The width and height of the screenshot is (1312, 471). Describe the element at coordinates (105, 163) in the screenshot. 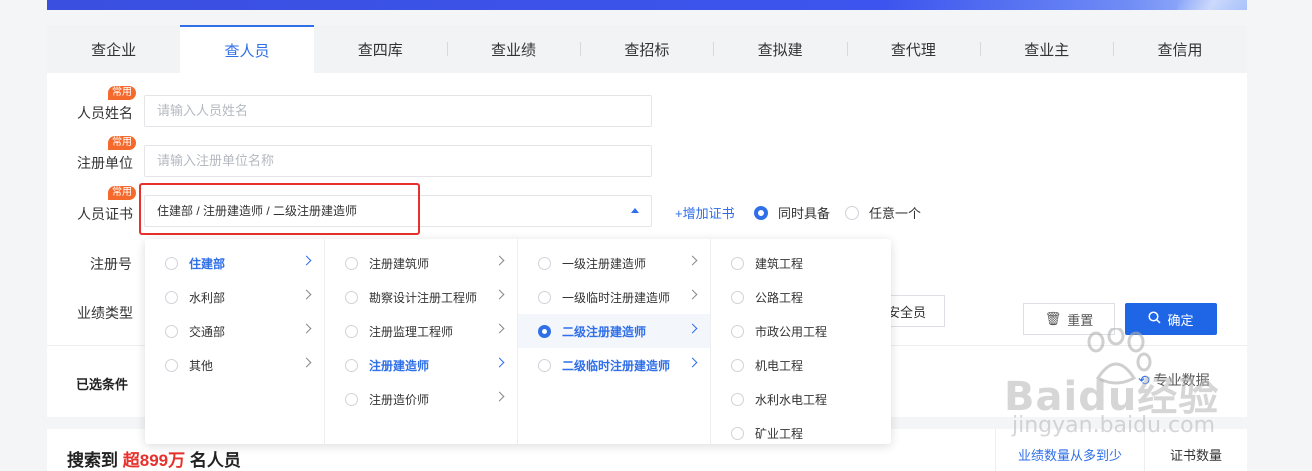

I see `unit-label: 注册单位` at that location.